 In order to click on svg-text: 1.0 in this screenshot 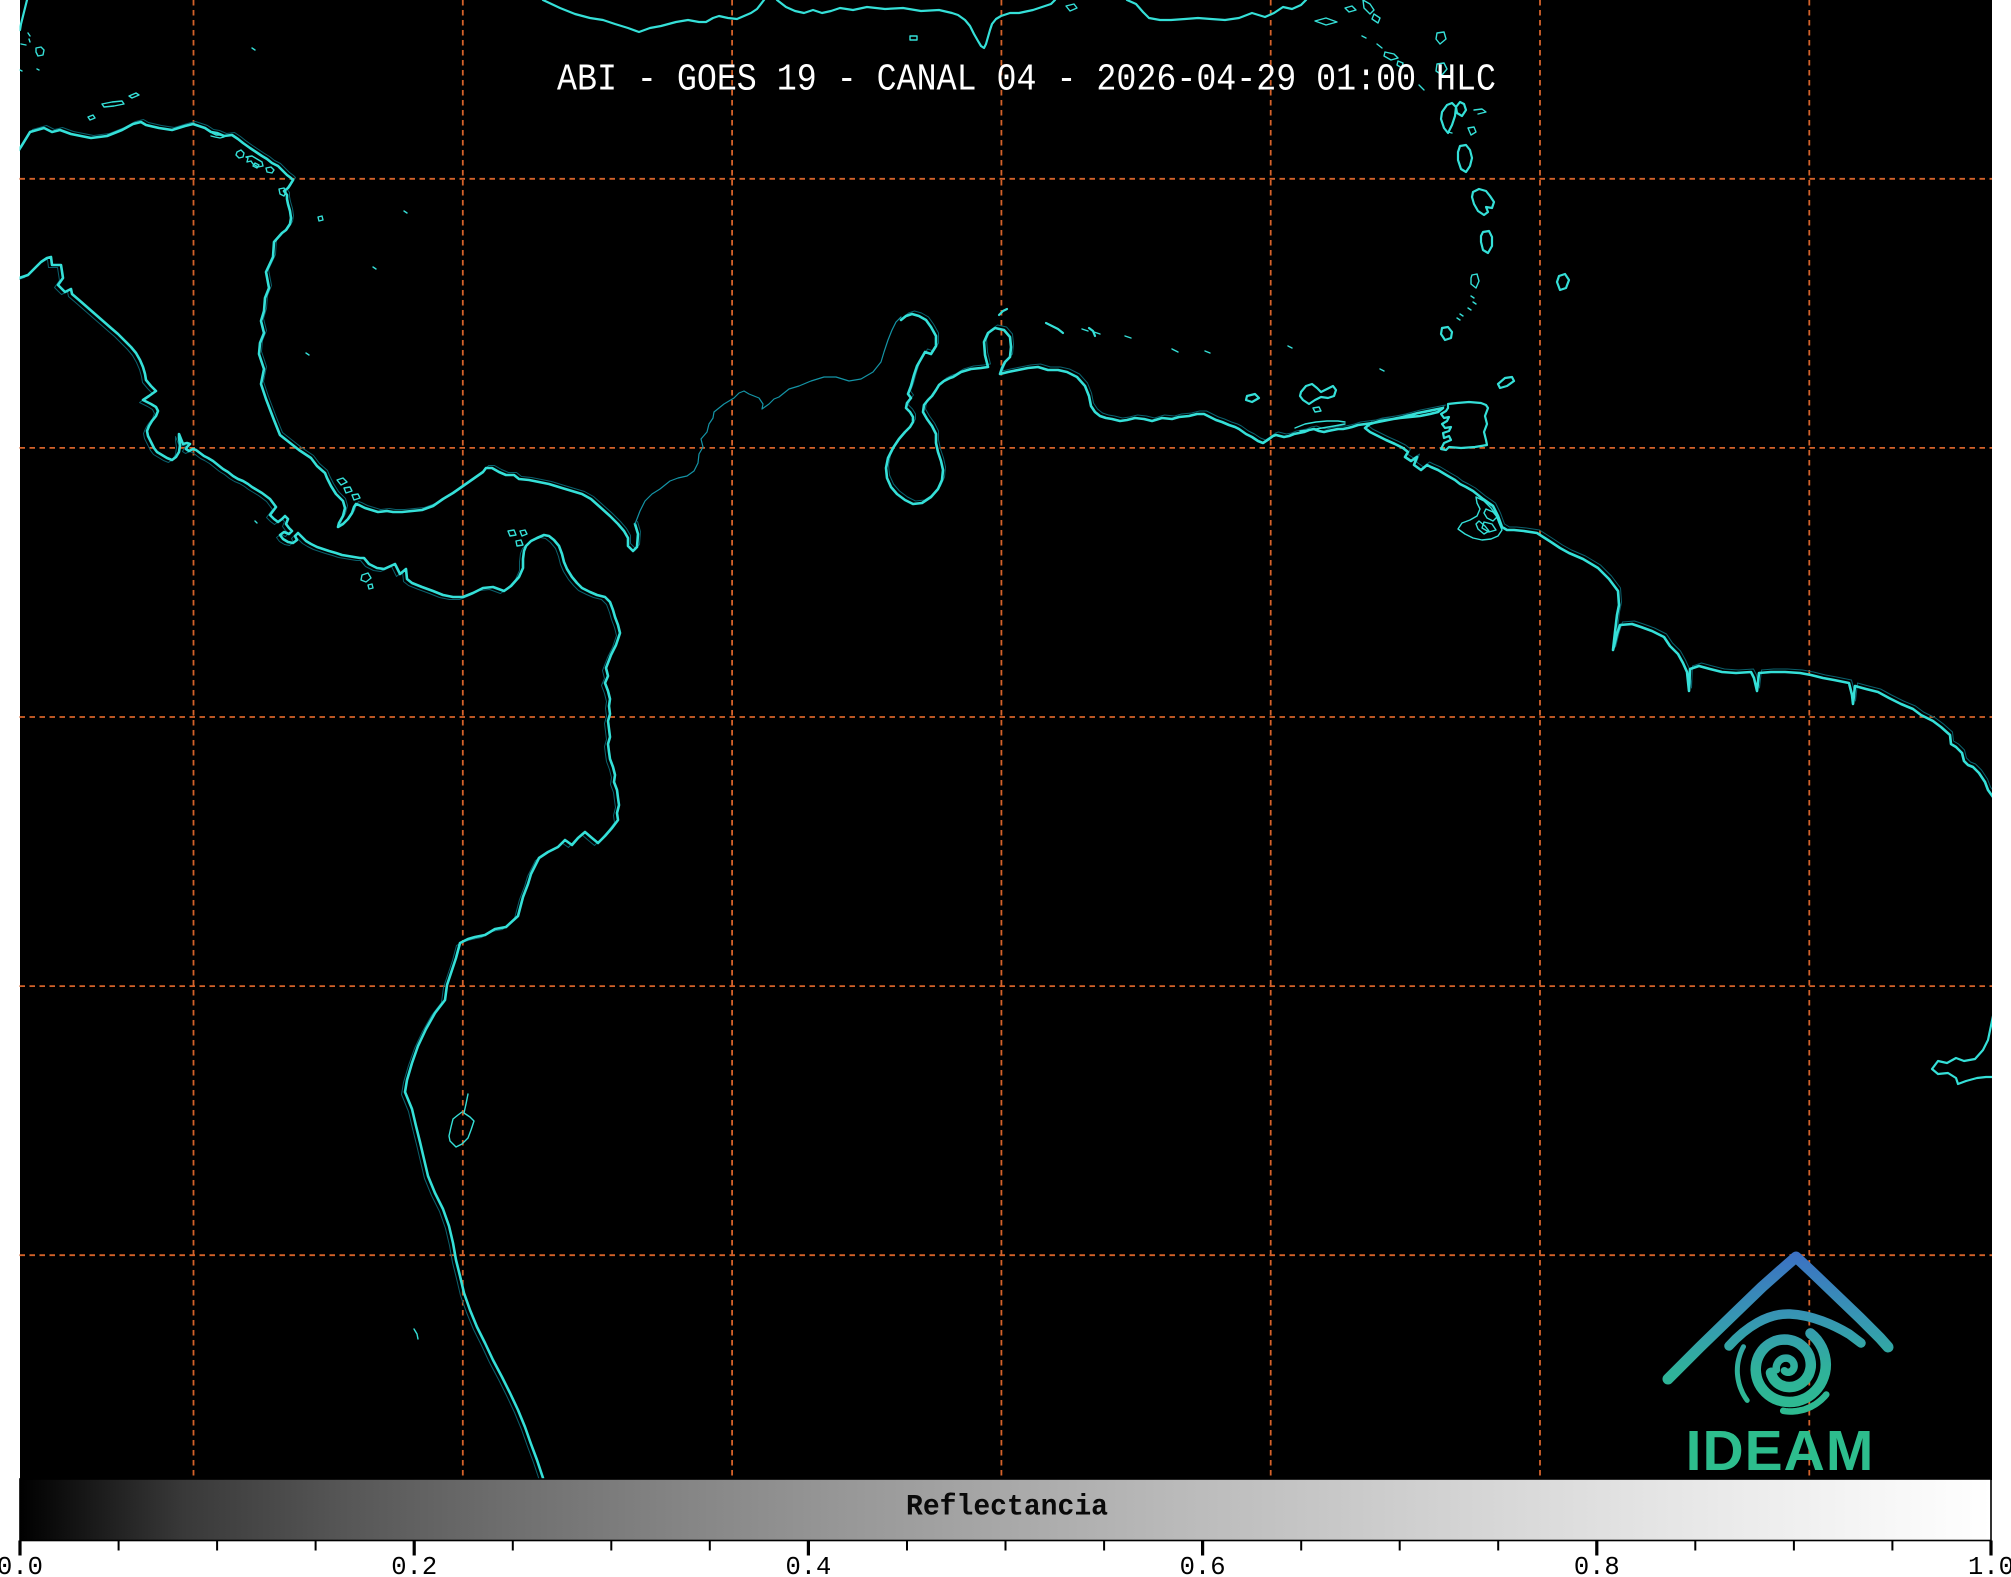, I will do `click(1989, 1565)`.